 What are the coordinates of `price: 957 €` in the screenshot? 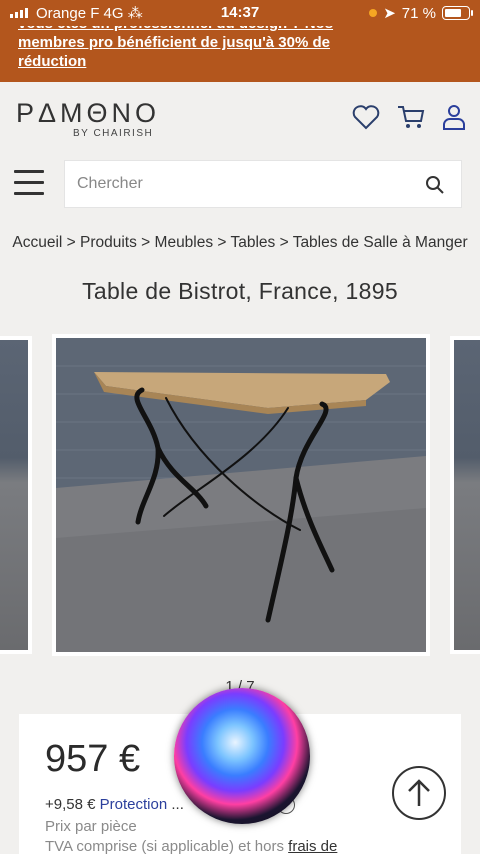 It's located at (93, 759).